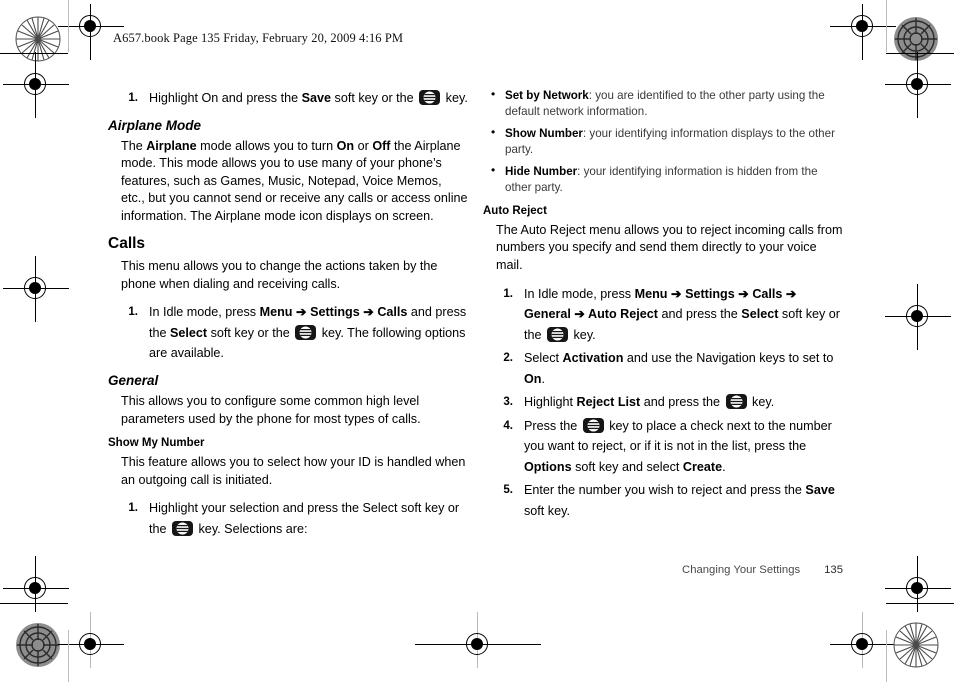  I want to click on registration-mark-top-left, so click(91, 32).